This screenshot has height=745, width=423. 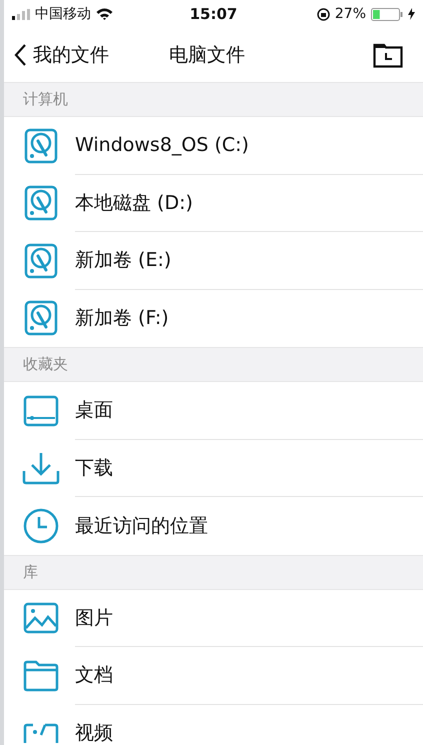 I want to click on section-header: 收藏夹, so click(x=45, y=364).